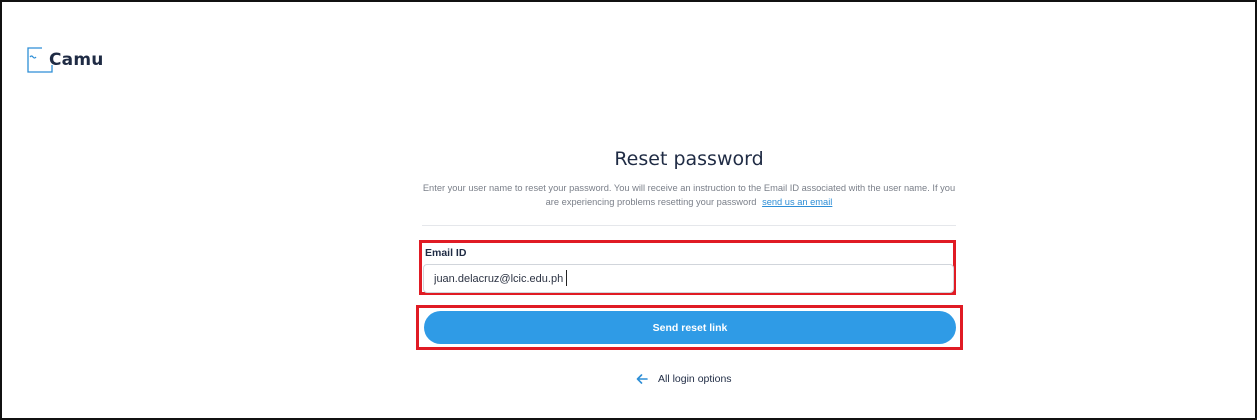  What do you see at coordinates (642, 379) in the screenshot?
I see `arrow-left-icon` at bounding box center [642, 379].